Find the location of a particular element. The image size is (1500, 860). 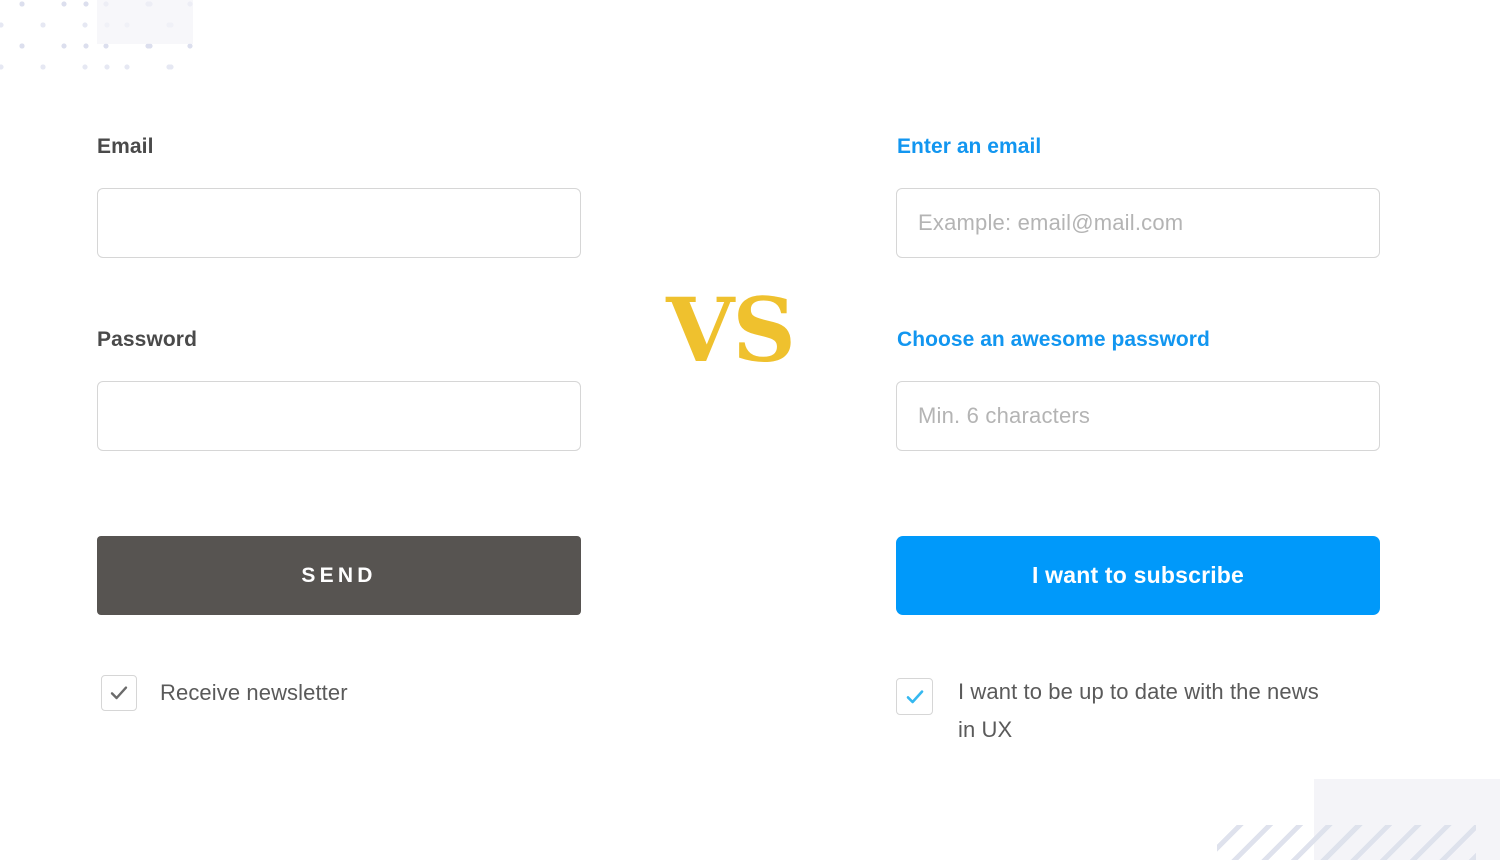

receive-newsletter-label: Receive newsletter is located at coordinates (254, 692).